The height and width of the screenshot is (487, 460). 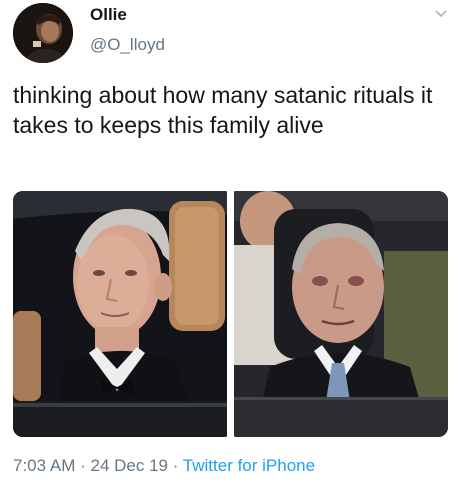 I want to click on chevron-down-icon, so click(x=441, y=14).